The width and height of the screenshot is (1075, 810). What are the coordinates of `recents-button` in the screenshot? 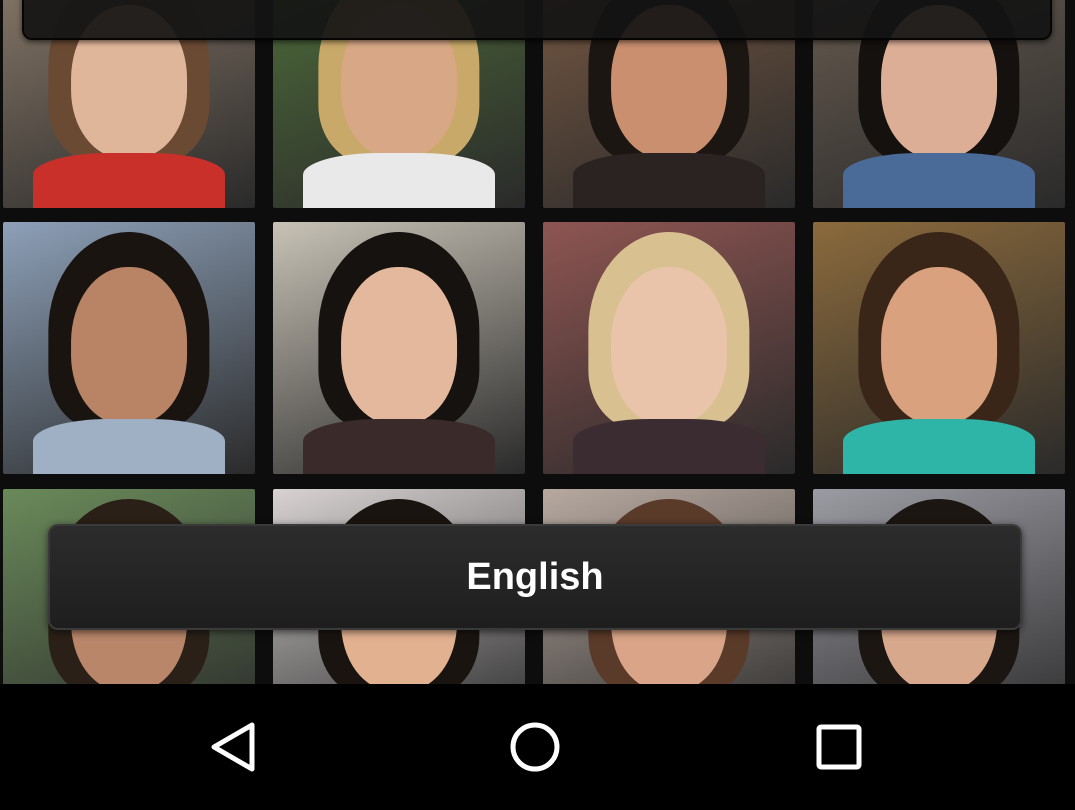 It's located at (839, 747).